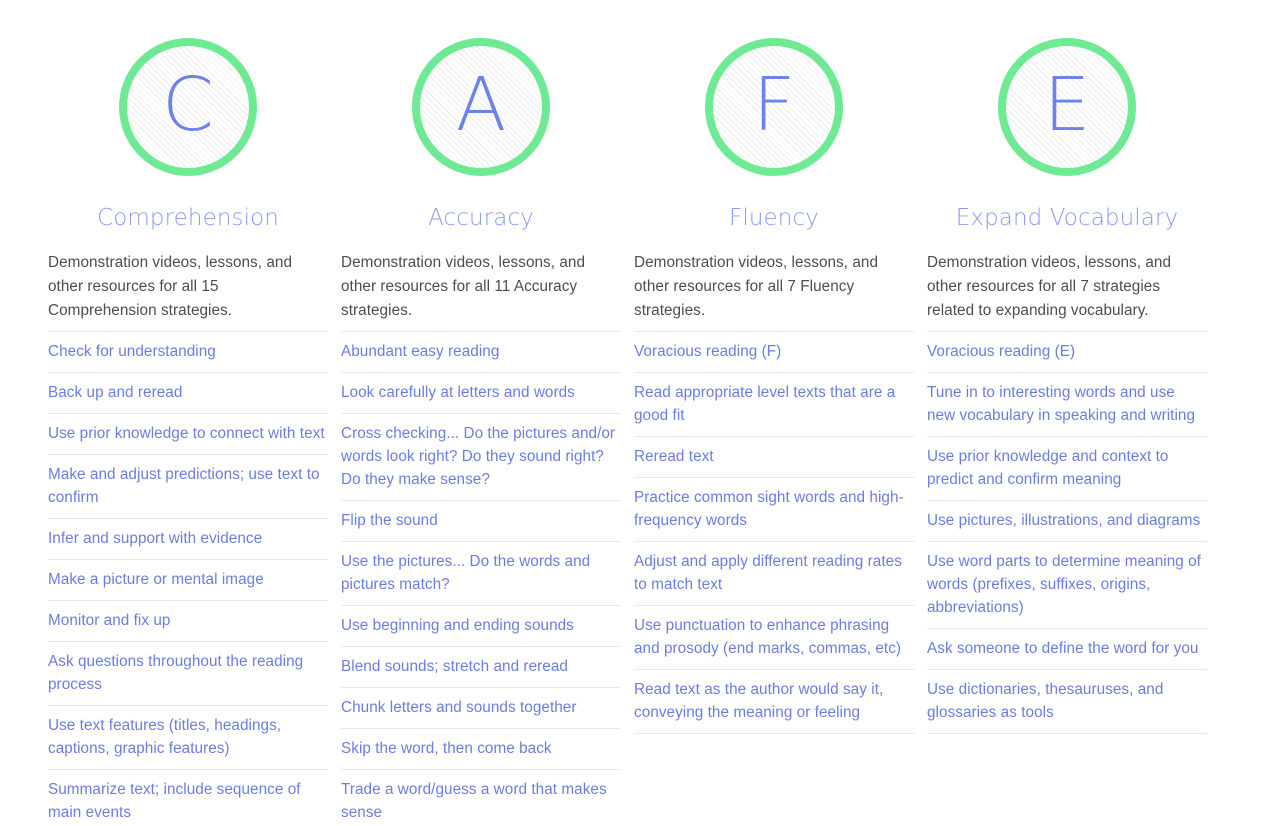 The image size is (1280, 826). I want to click on strategy-link: Skip the word, then come back, so click(481, 748).